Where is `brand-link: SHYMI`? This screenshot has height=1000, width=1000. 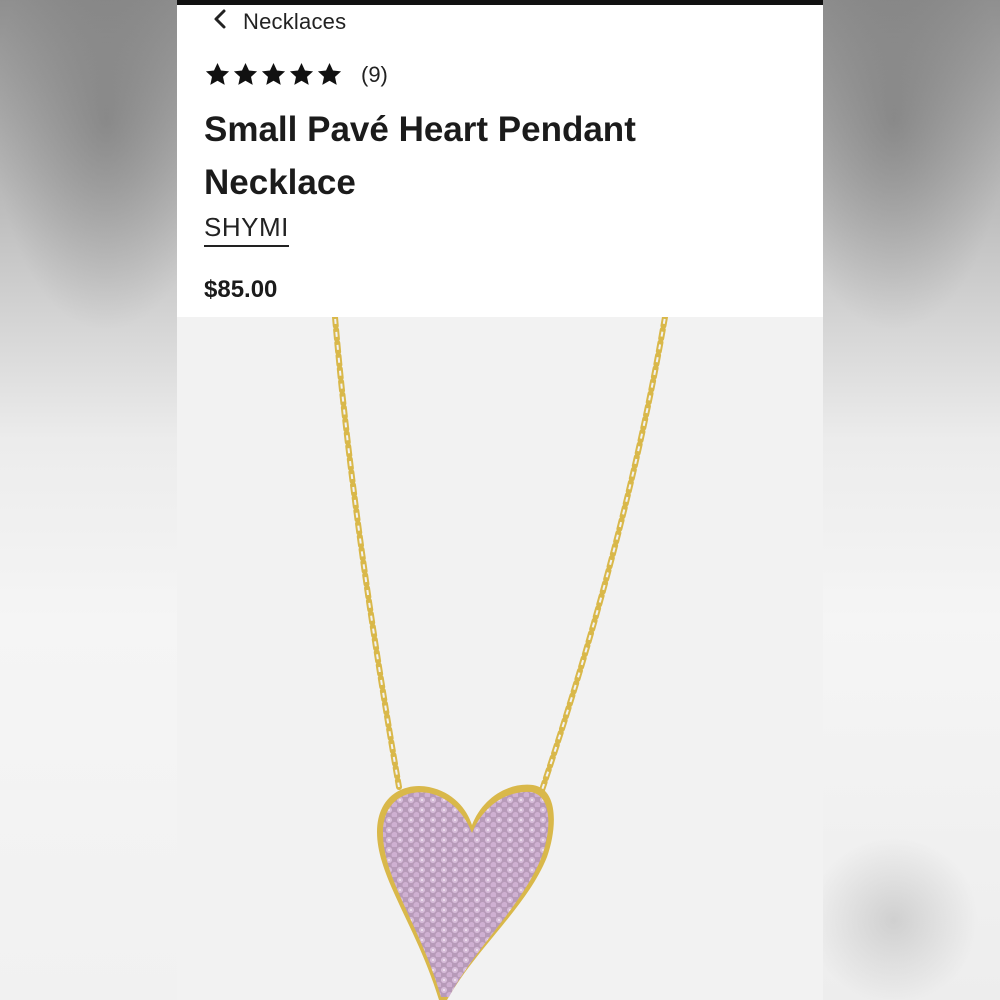 brand-link: SHYMI is located at coordinates (246, 229).